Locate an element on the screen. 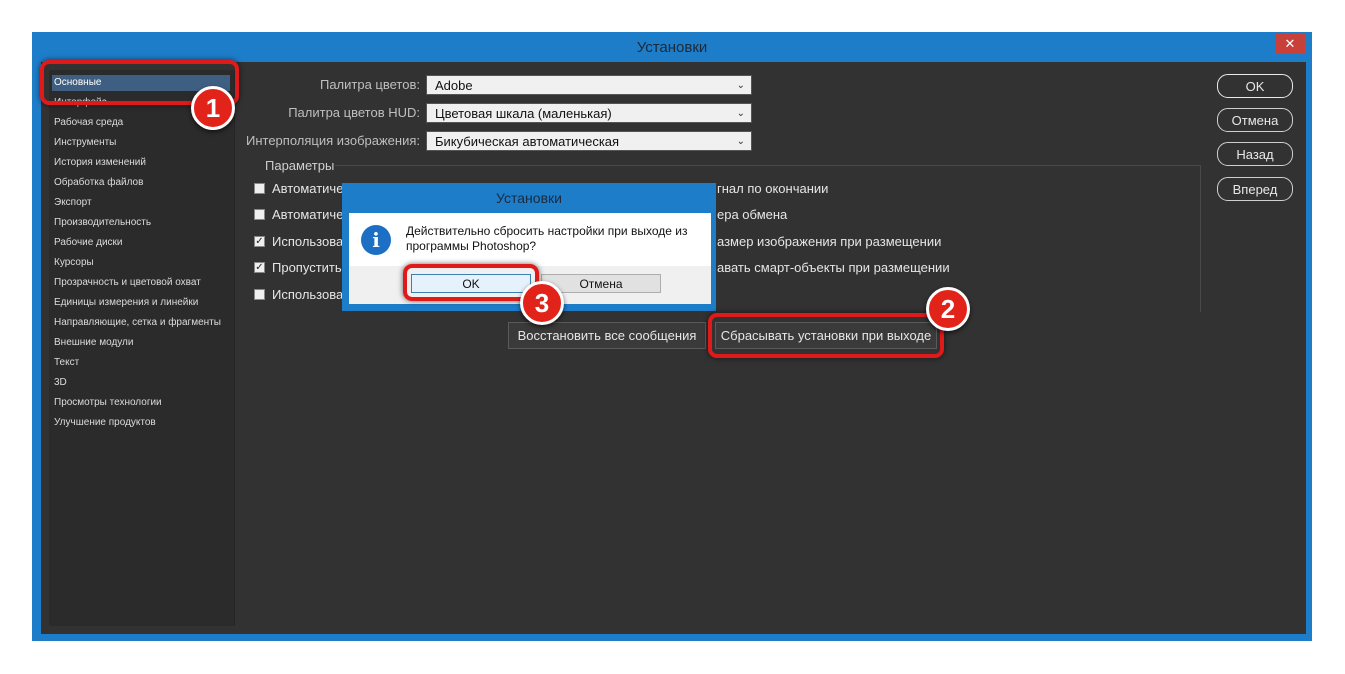  highlight-dialog-ok is located at coordinates (471, 282).